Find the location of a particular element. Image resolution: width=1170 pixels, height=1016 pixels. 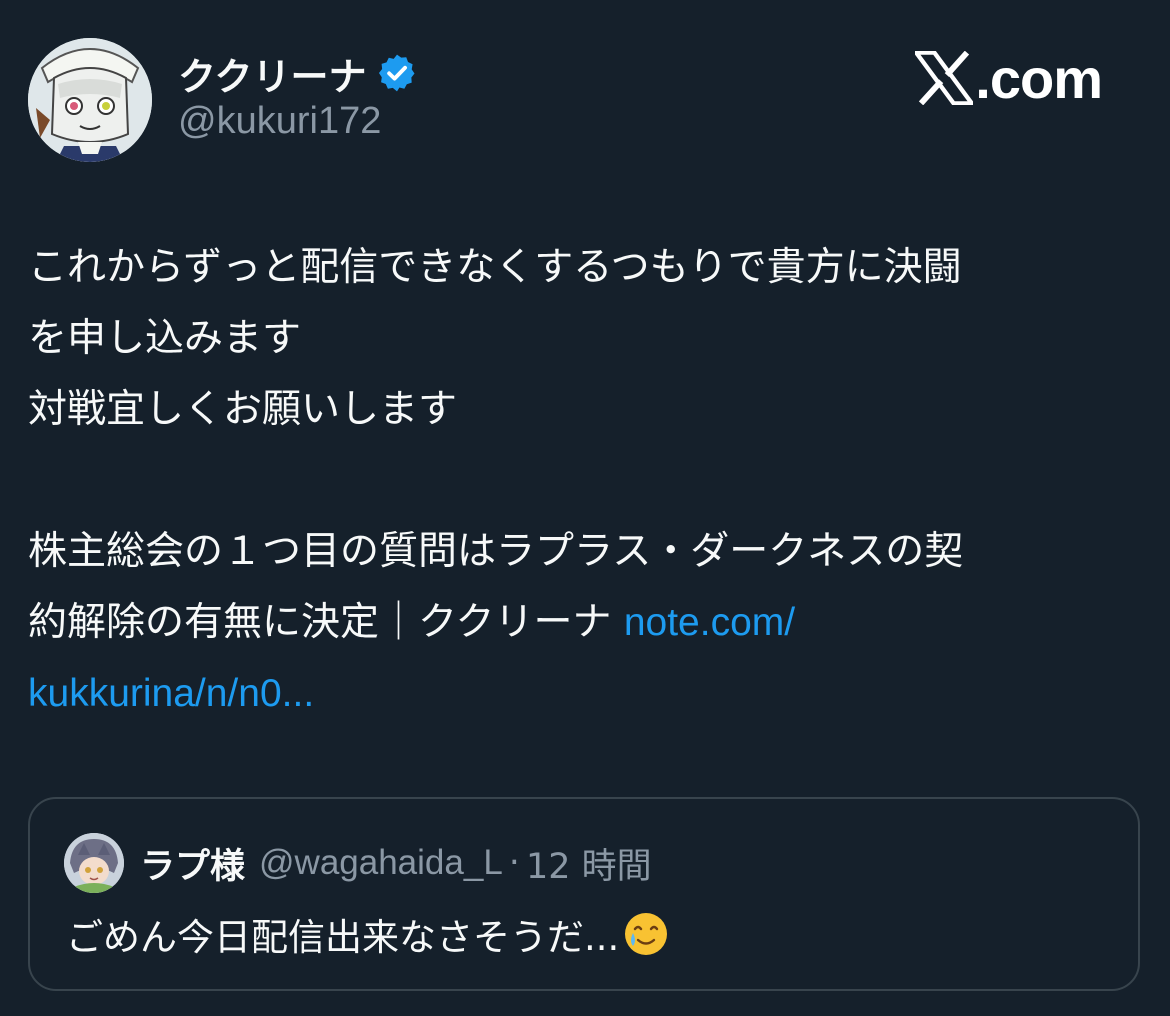

tweet-line-text: 約解除の有無に決定｜ククリーナ is located at coordinates (326, 622).